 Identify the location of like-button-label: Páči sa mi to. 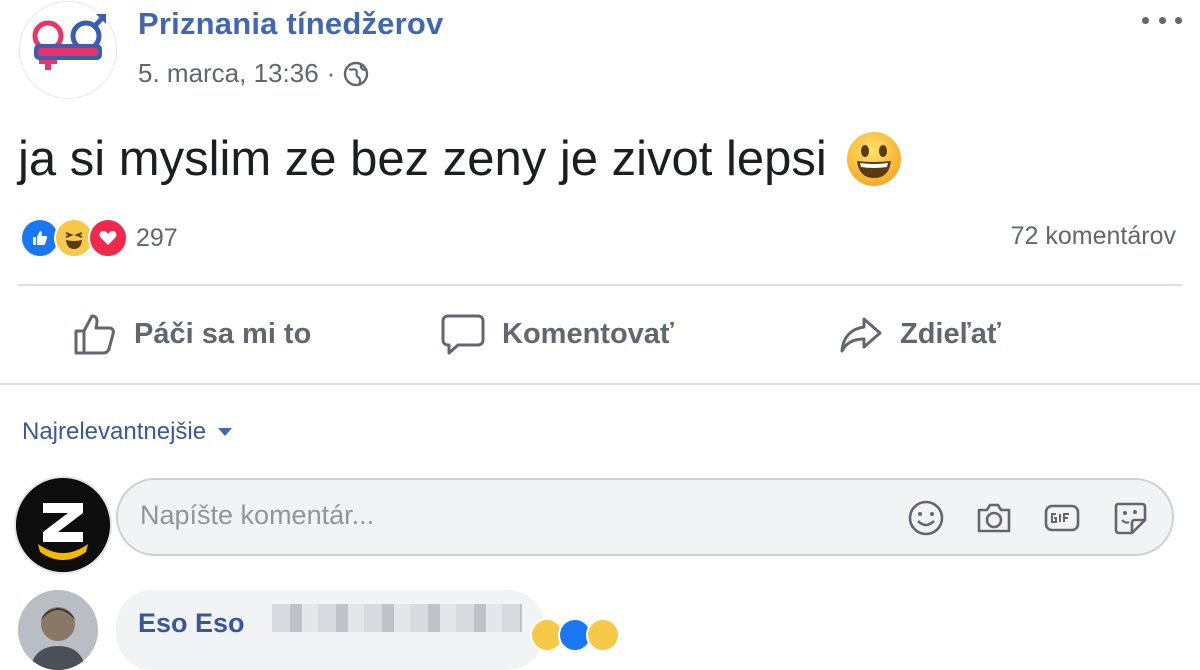
(223, 333).